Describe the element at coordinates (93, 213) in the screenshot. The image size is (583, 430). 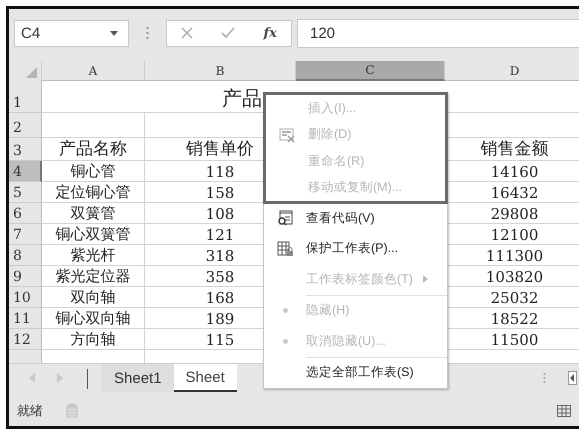
I see `table-cell: 双簧管` at that location.